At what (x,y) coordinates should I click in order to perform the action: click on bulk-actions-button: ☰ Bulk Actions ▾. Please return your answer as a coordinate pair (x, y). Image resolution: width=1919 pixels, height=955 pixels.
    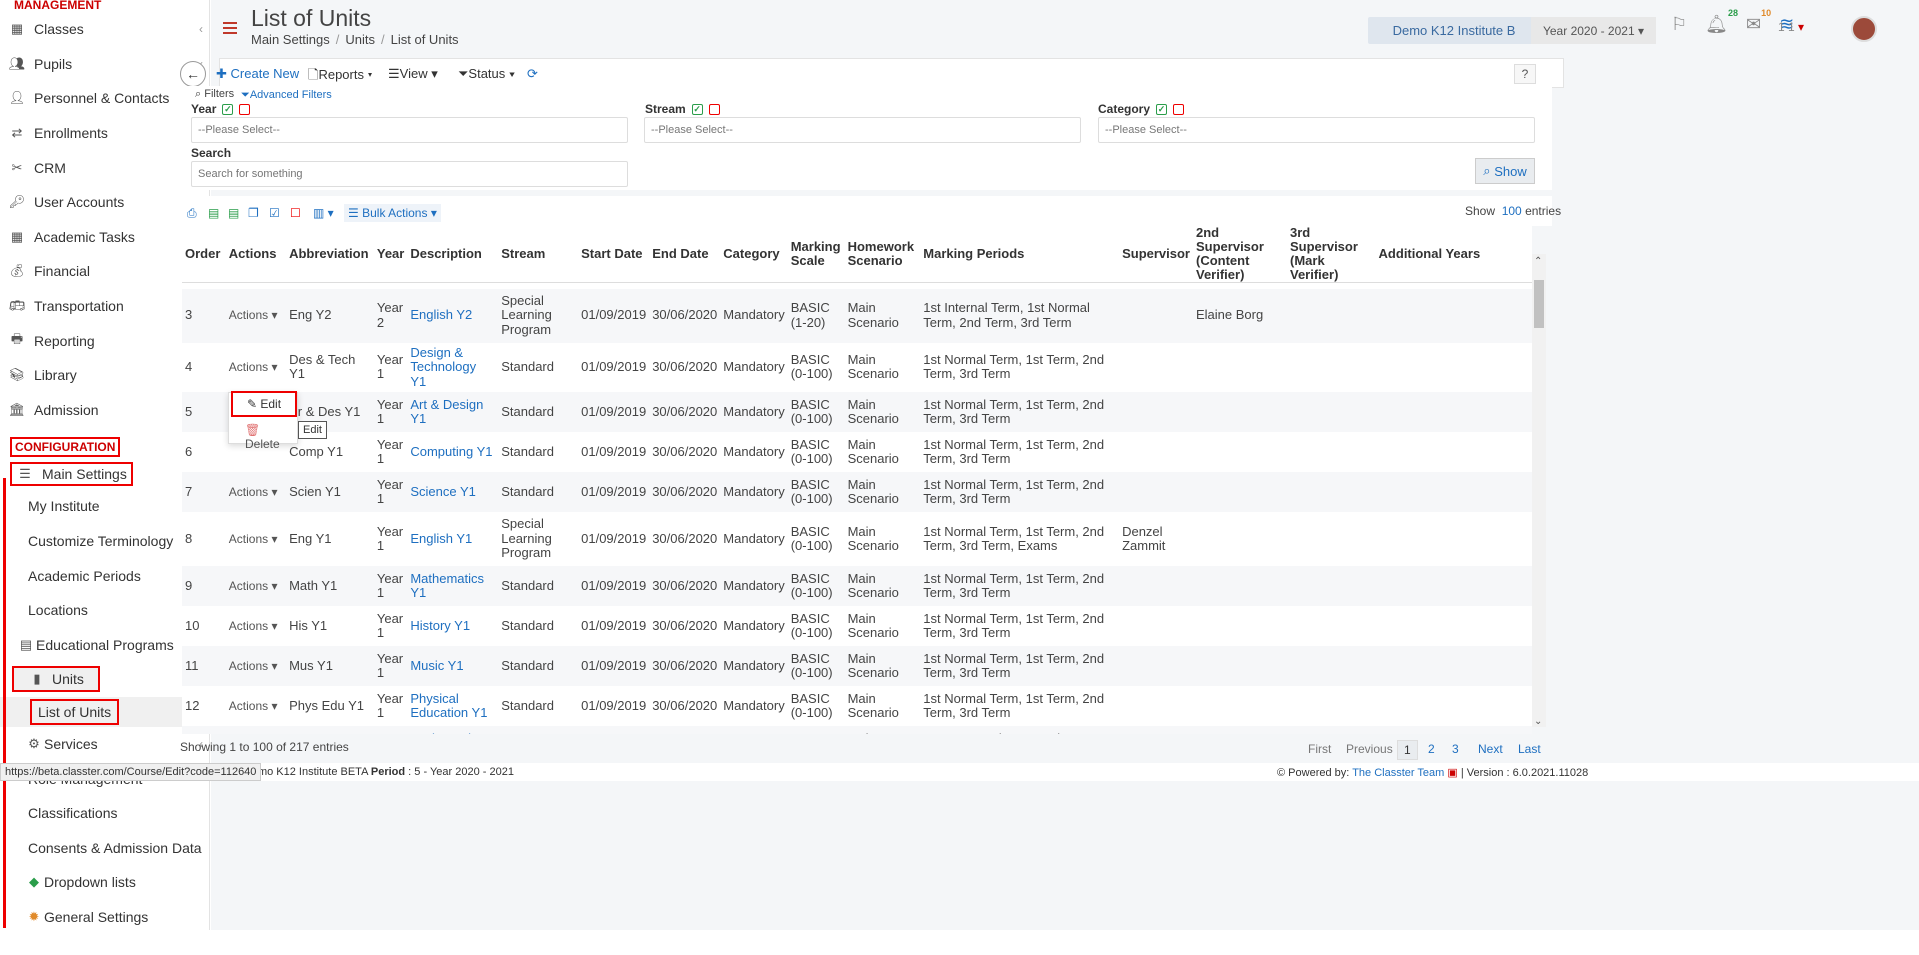
    Looking at the image, I should click on (392, 213).